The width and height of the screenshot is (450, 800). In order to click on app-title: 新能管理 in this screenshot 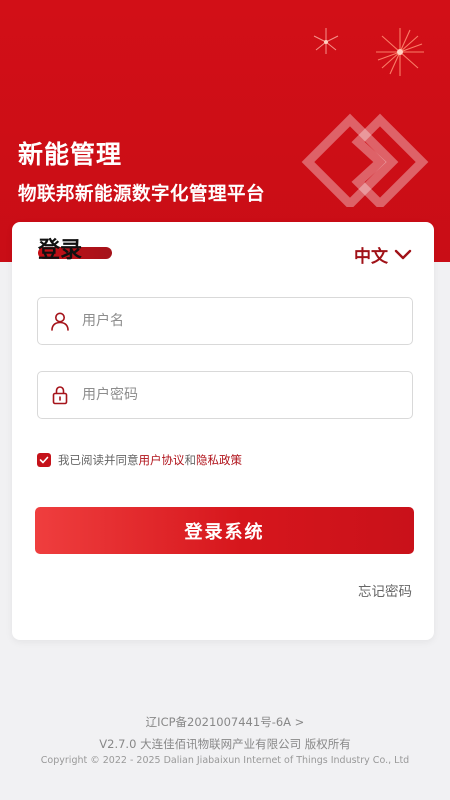, I will do `click(70, 154)`.